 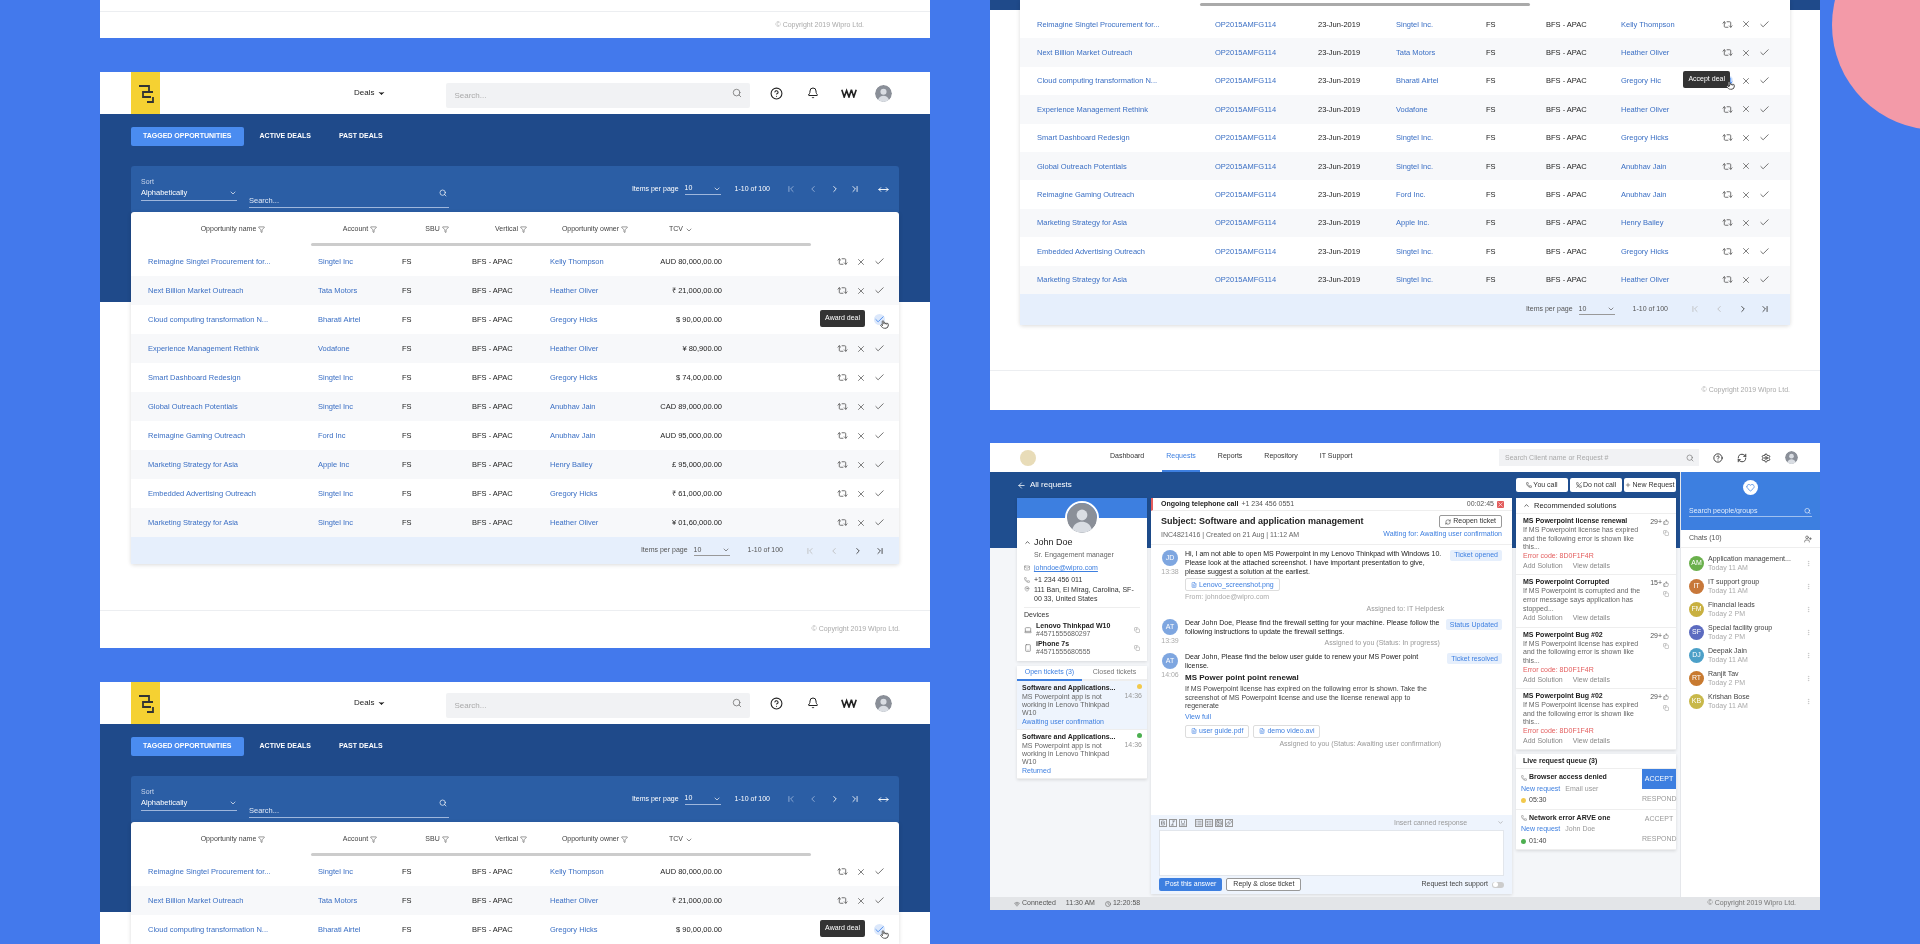 I want to click on deals-menu: Deals, so click(x=370, y=703).